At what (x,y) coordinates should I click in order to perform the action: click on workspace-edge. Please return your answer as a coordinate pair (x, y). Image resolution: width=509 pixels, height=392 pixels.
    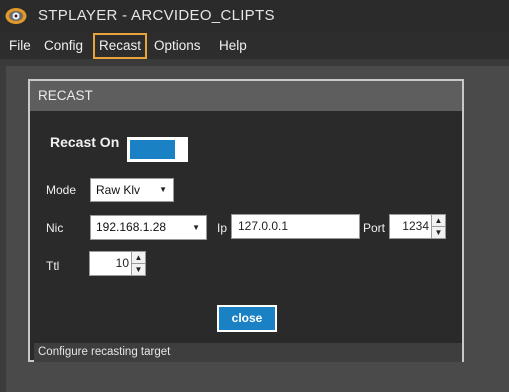
    Looking at the image, I should click on (254, 62).